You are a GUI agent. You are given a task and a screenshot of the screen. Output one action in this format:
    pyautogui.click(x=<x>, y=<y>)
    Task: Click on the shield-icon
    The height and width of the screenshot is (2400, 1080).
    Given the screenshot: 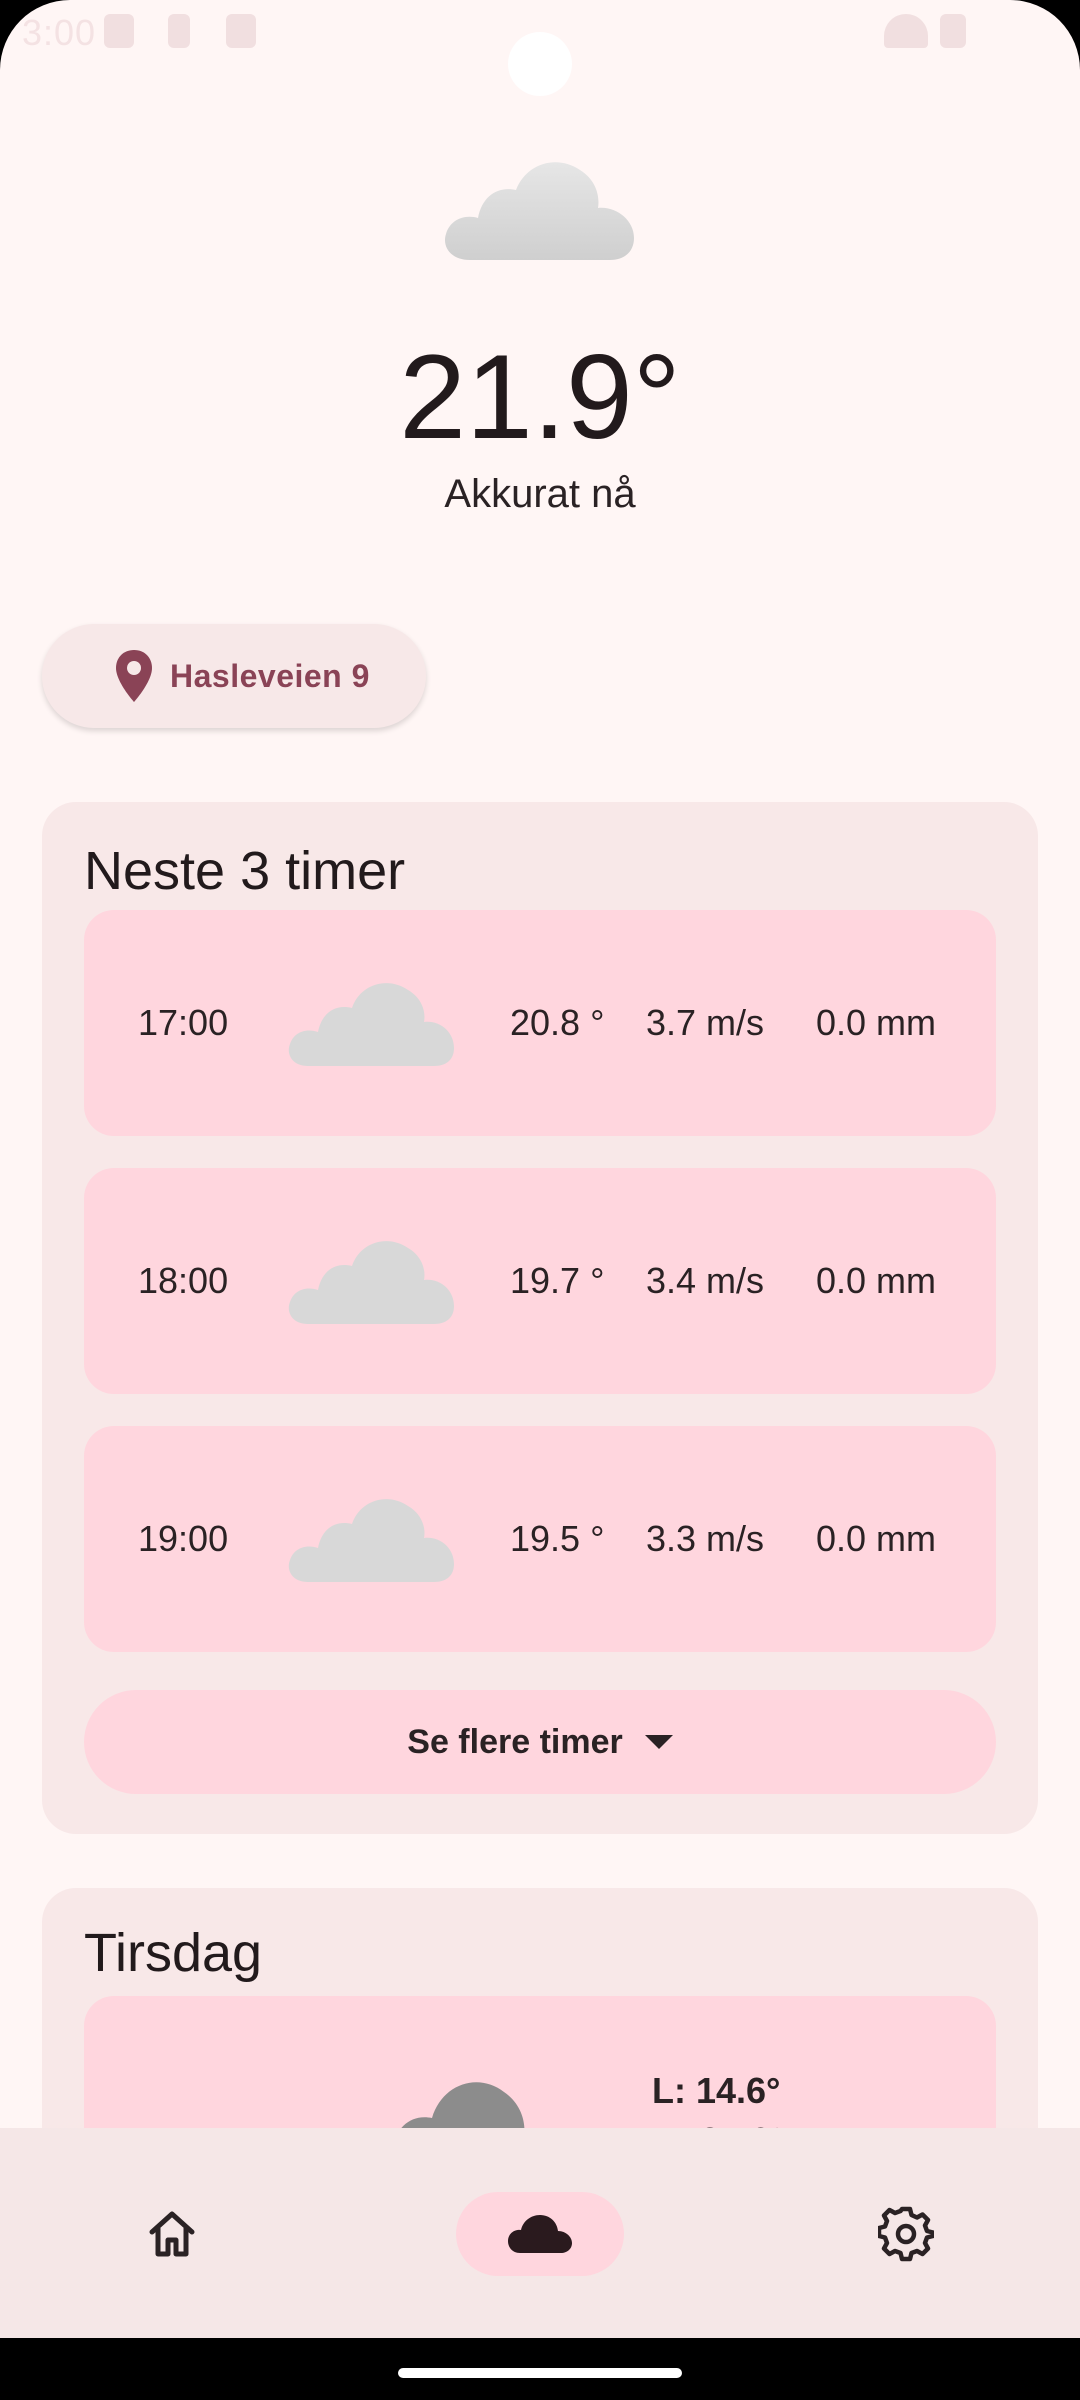 What is the action you would take?
    pyautogui.click(x=119, y=31)
    